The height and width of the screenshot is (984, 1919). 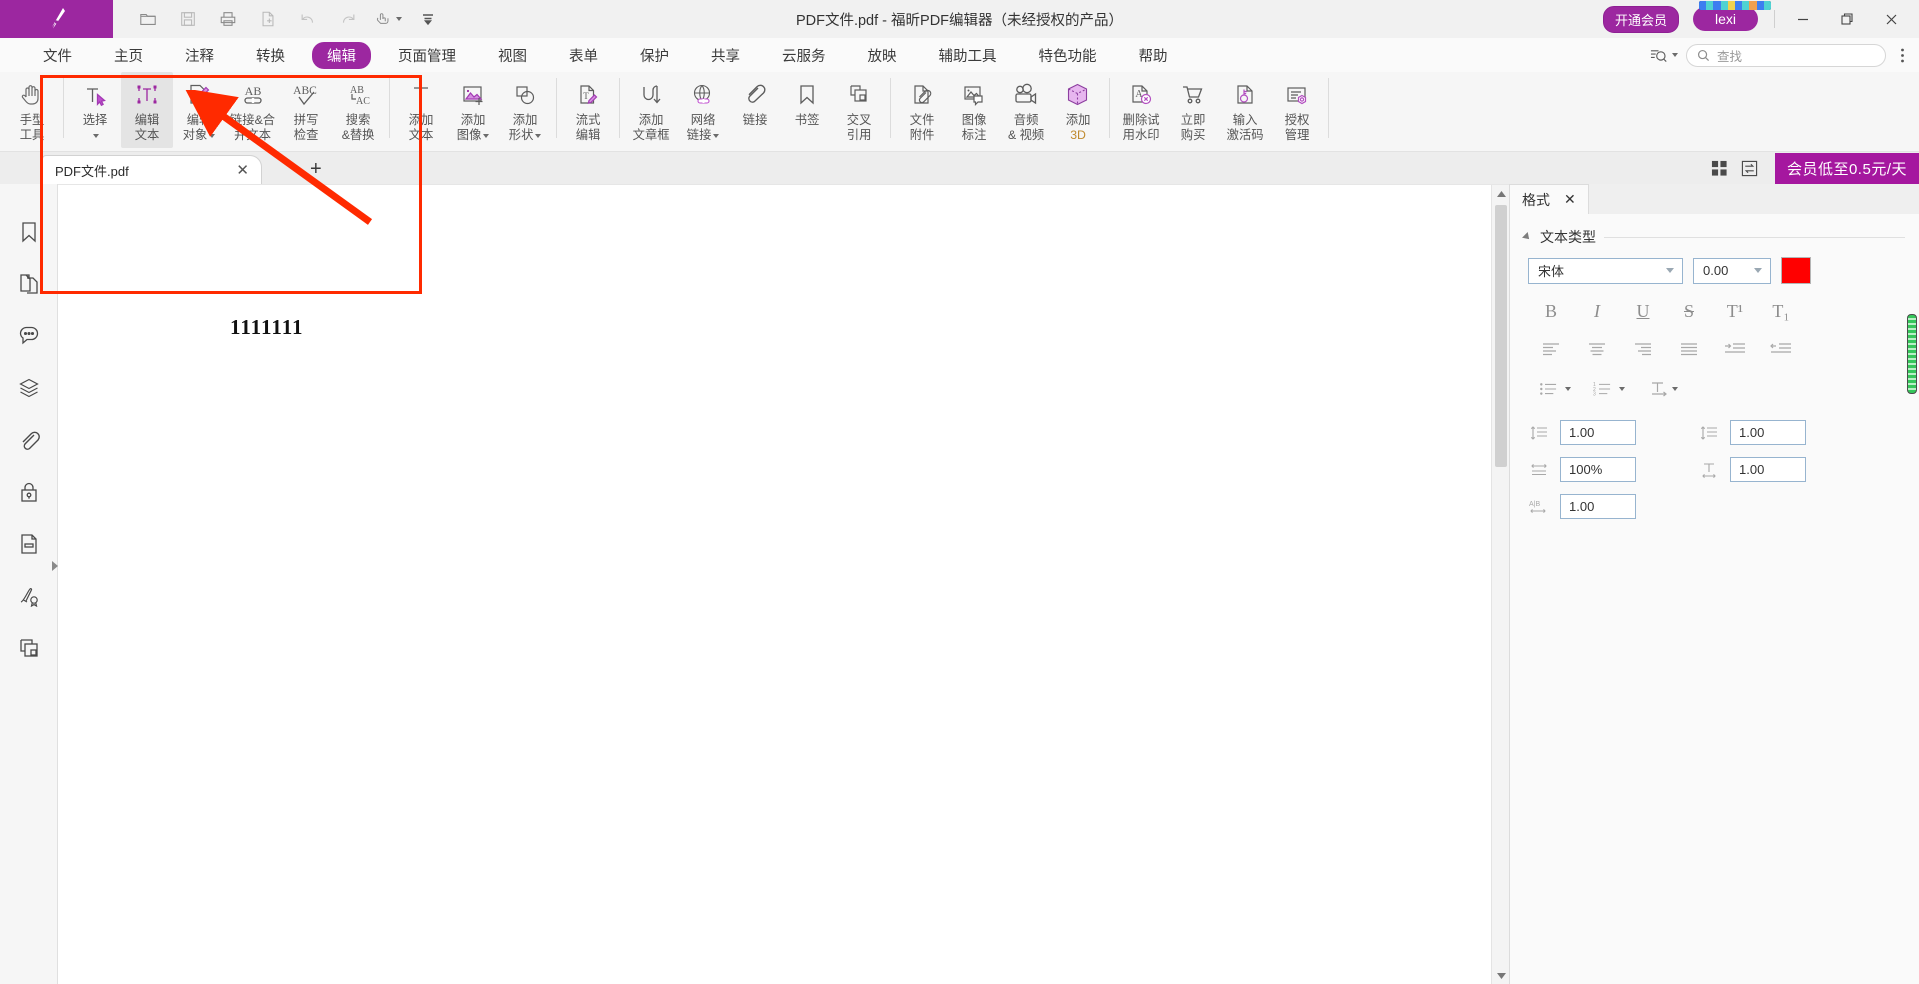 What do you see at coordinates (1803, 19) in the screenshot?
I see `minimize-button` at bounding box center [1803, 19].